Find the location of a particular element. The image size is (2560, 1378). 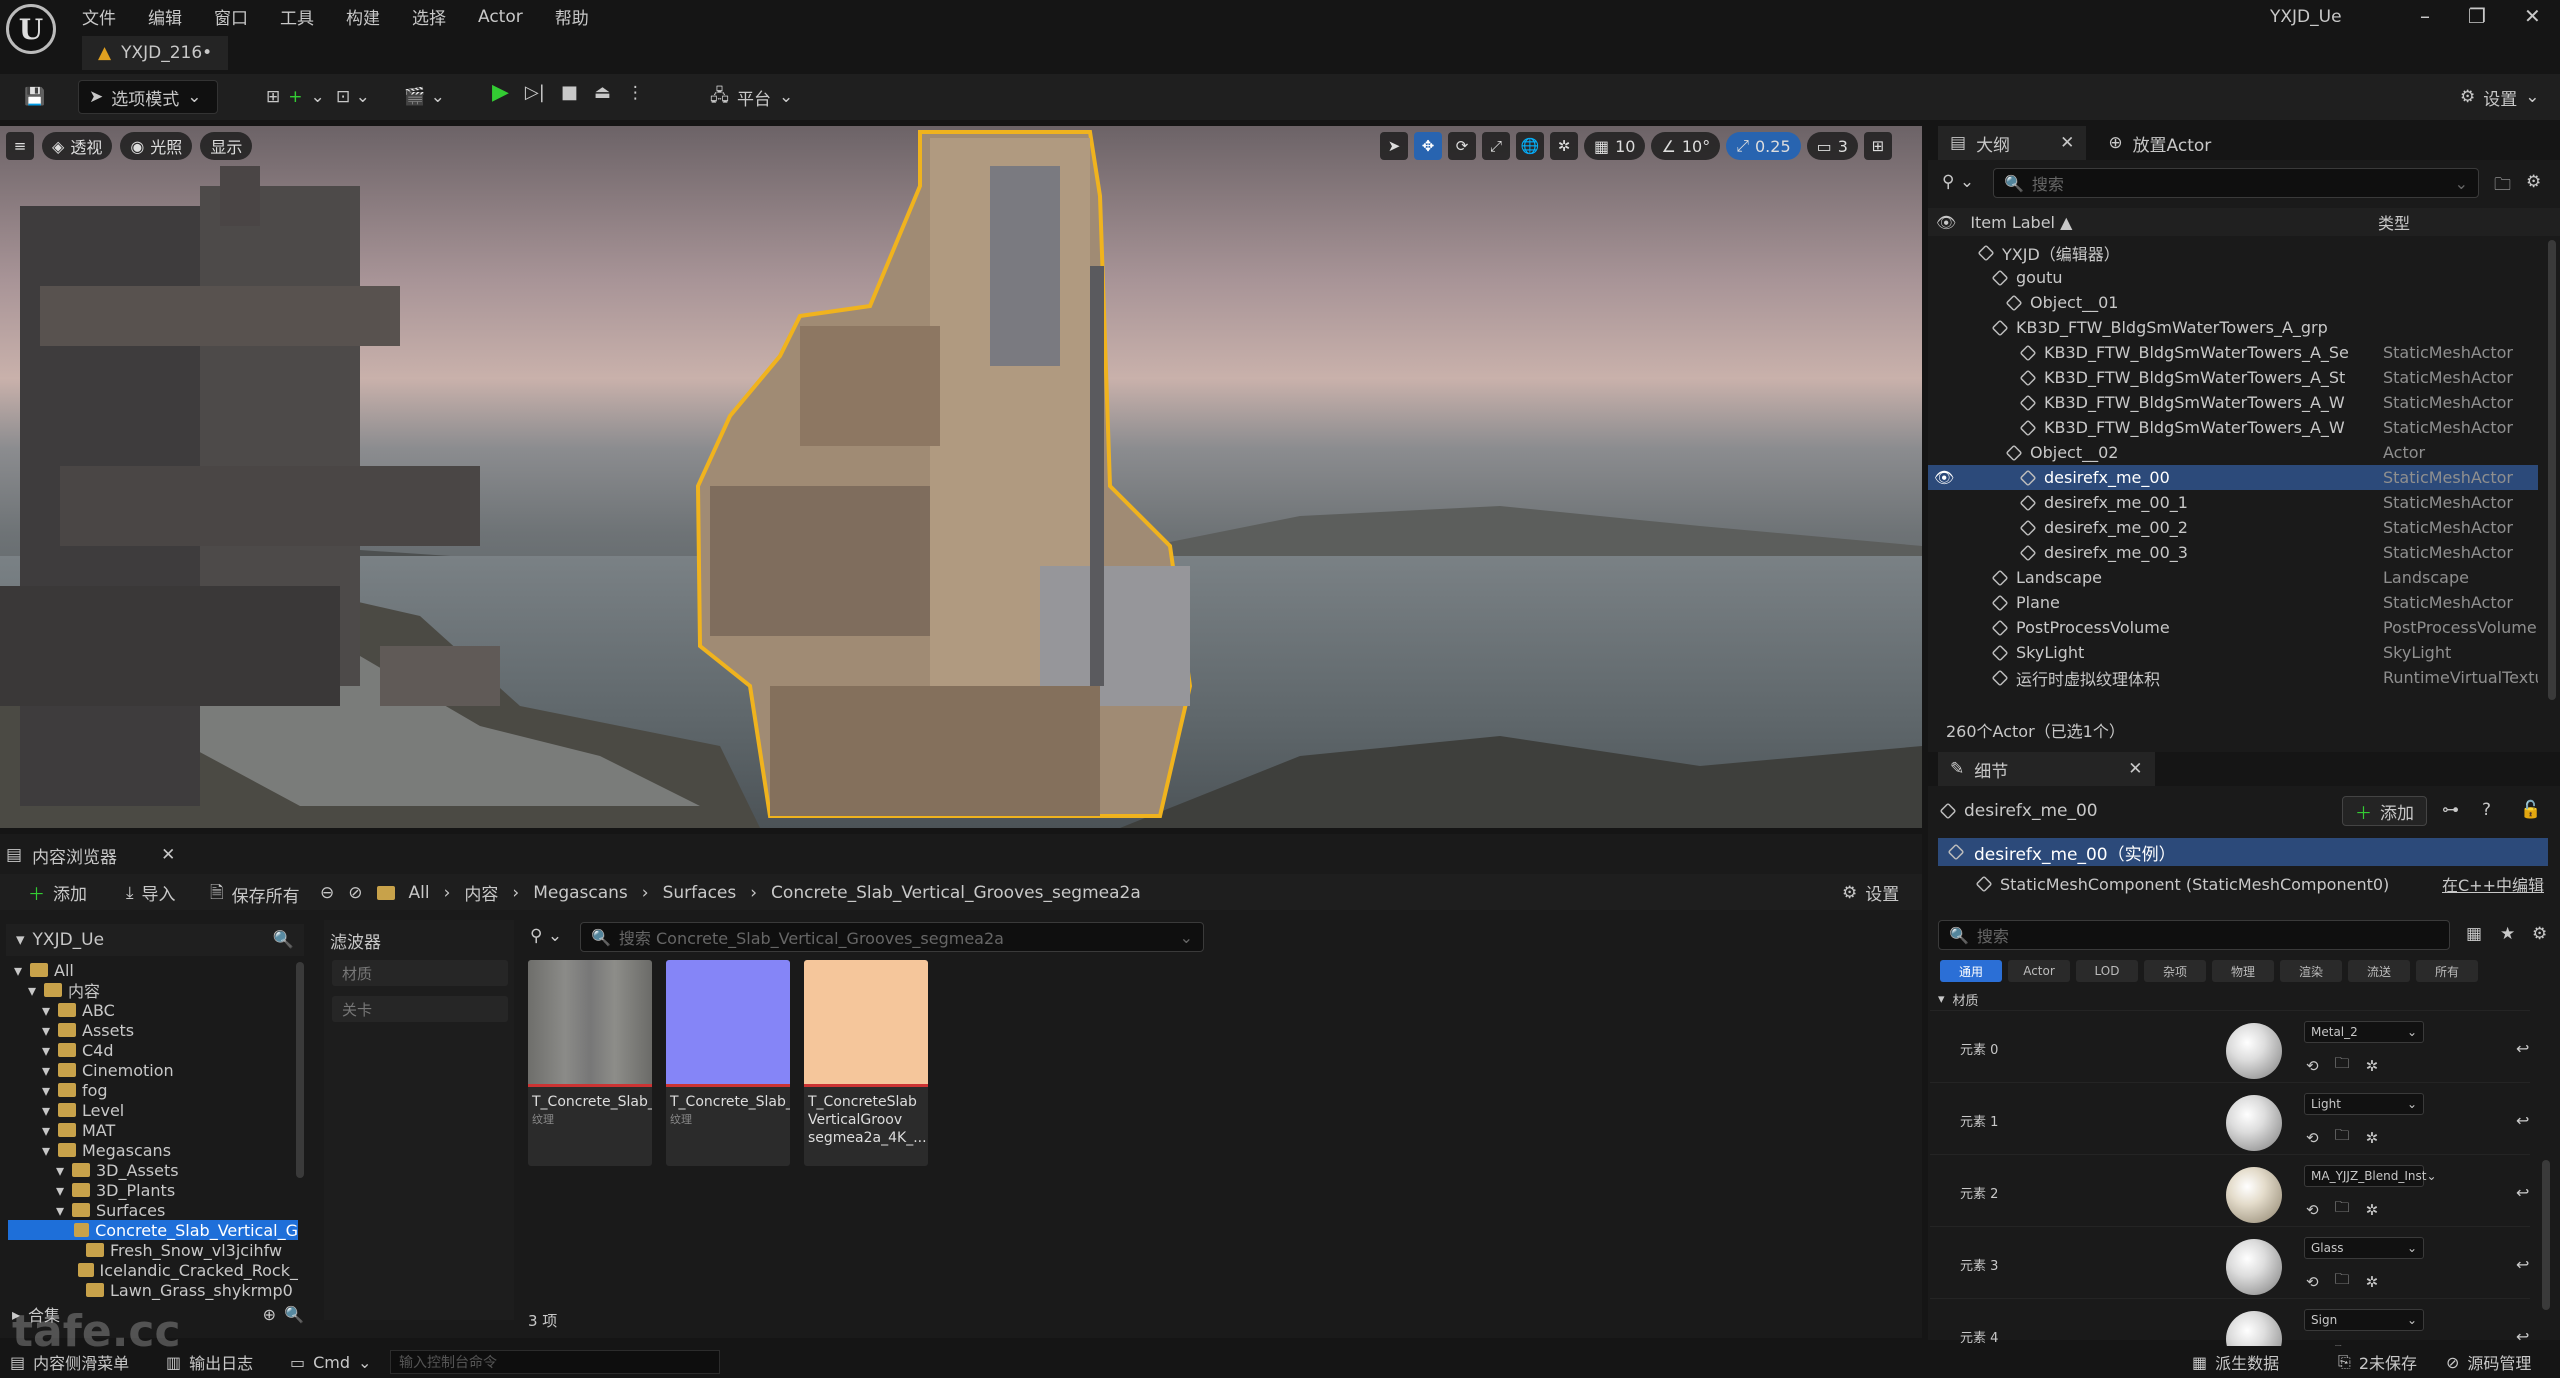

tree-folder-item: ▾ Megascans is located at coordinates (153, 1150).